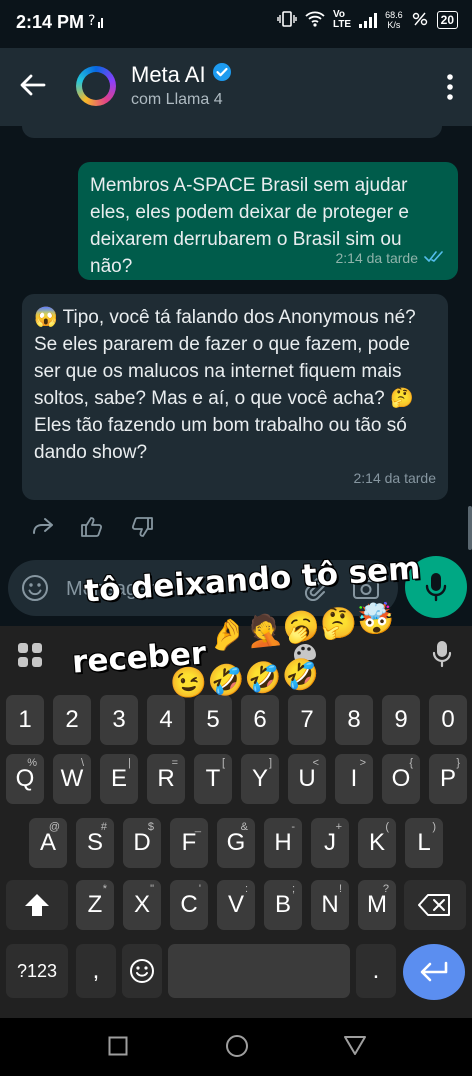 The width and height of the screenshot is (472, 1076). I want to click on key-label: I, so click(354, 778).